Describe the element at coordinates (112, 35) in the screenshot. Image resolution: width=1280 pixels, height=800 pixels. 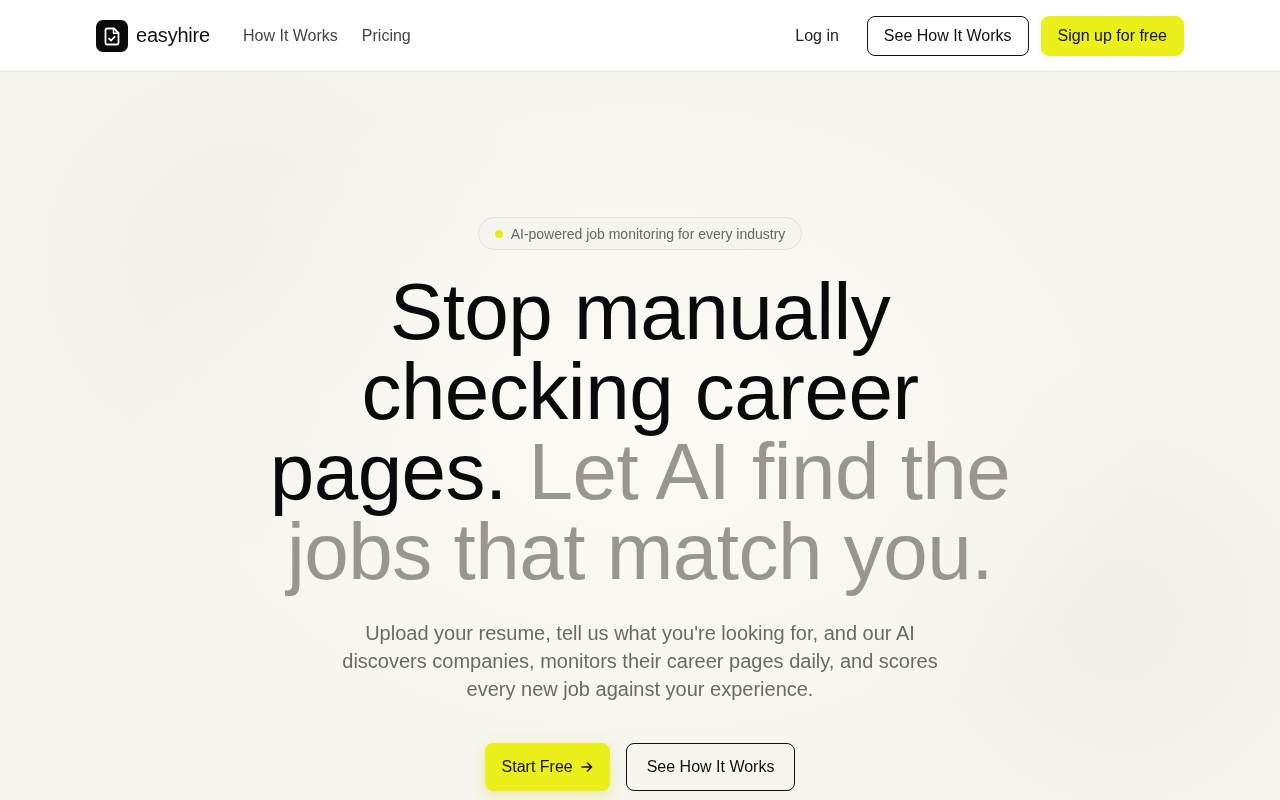
I see `document-check-icon` at that location.